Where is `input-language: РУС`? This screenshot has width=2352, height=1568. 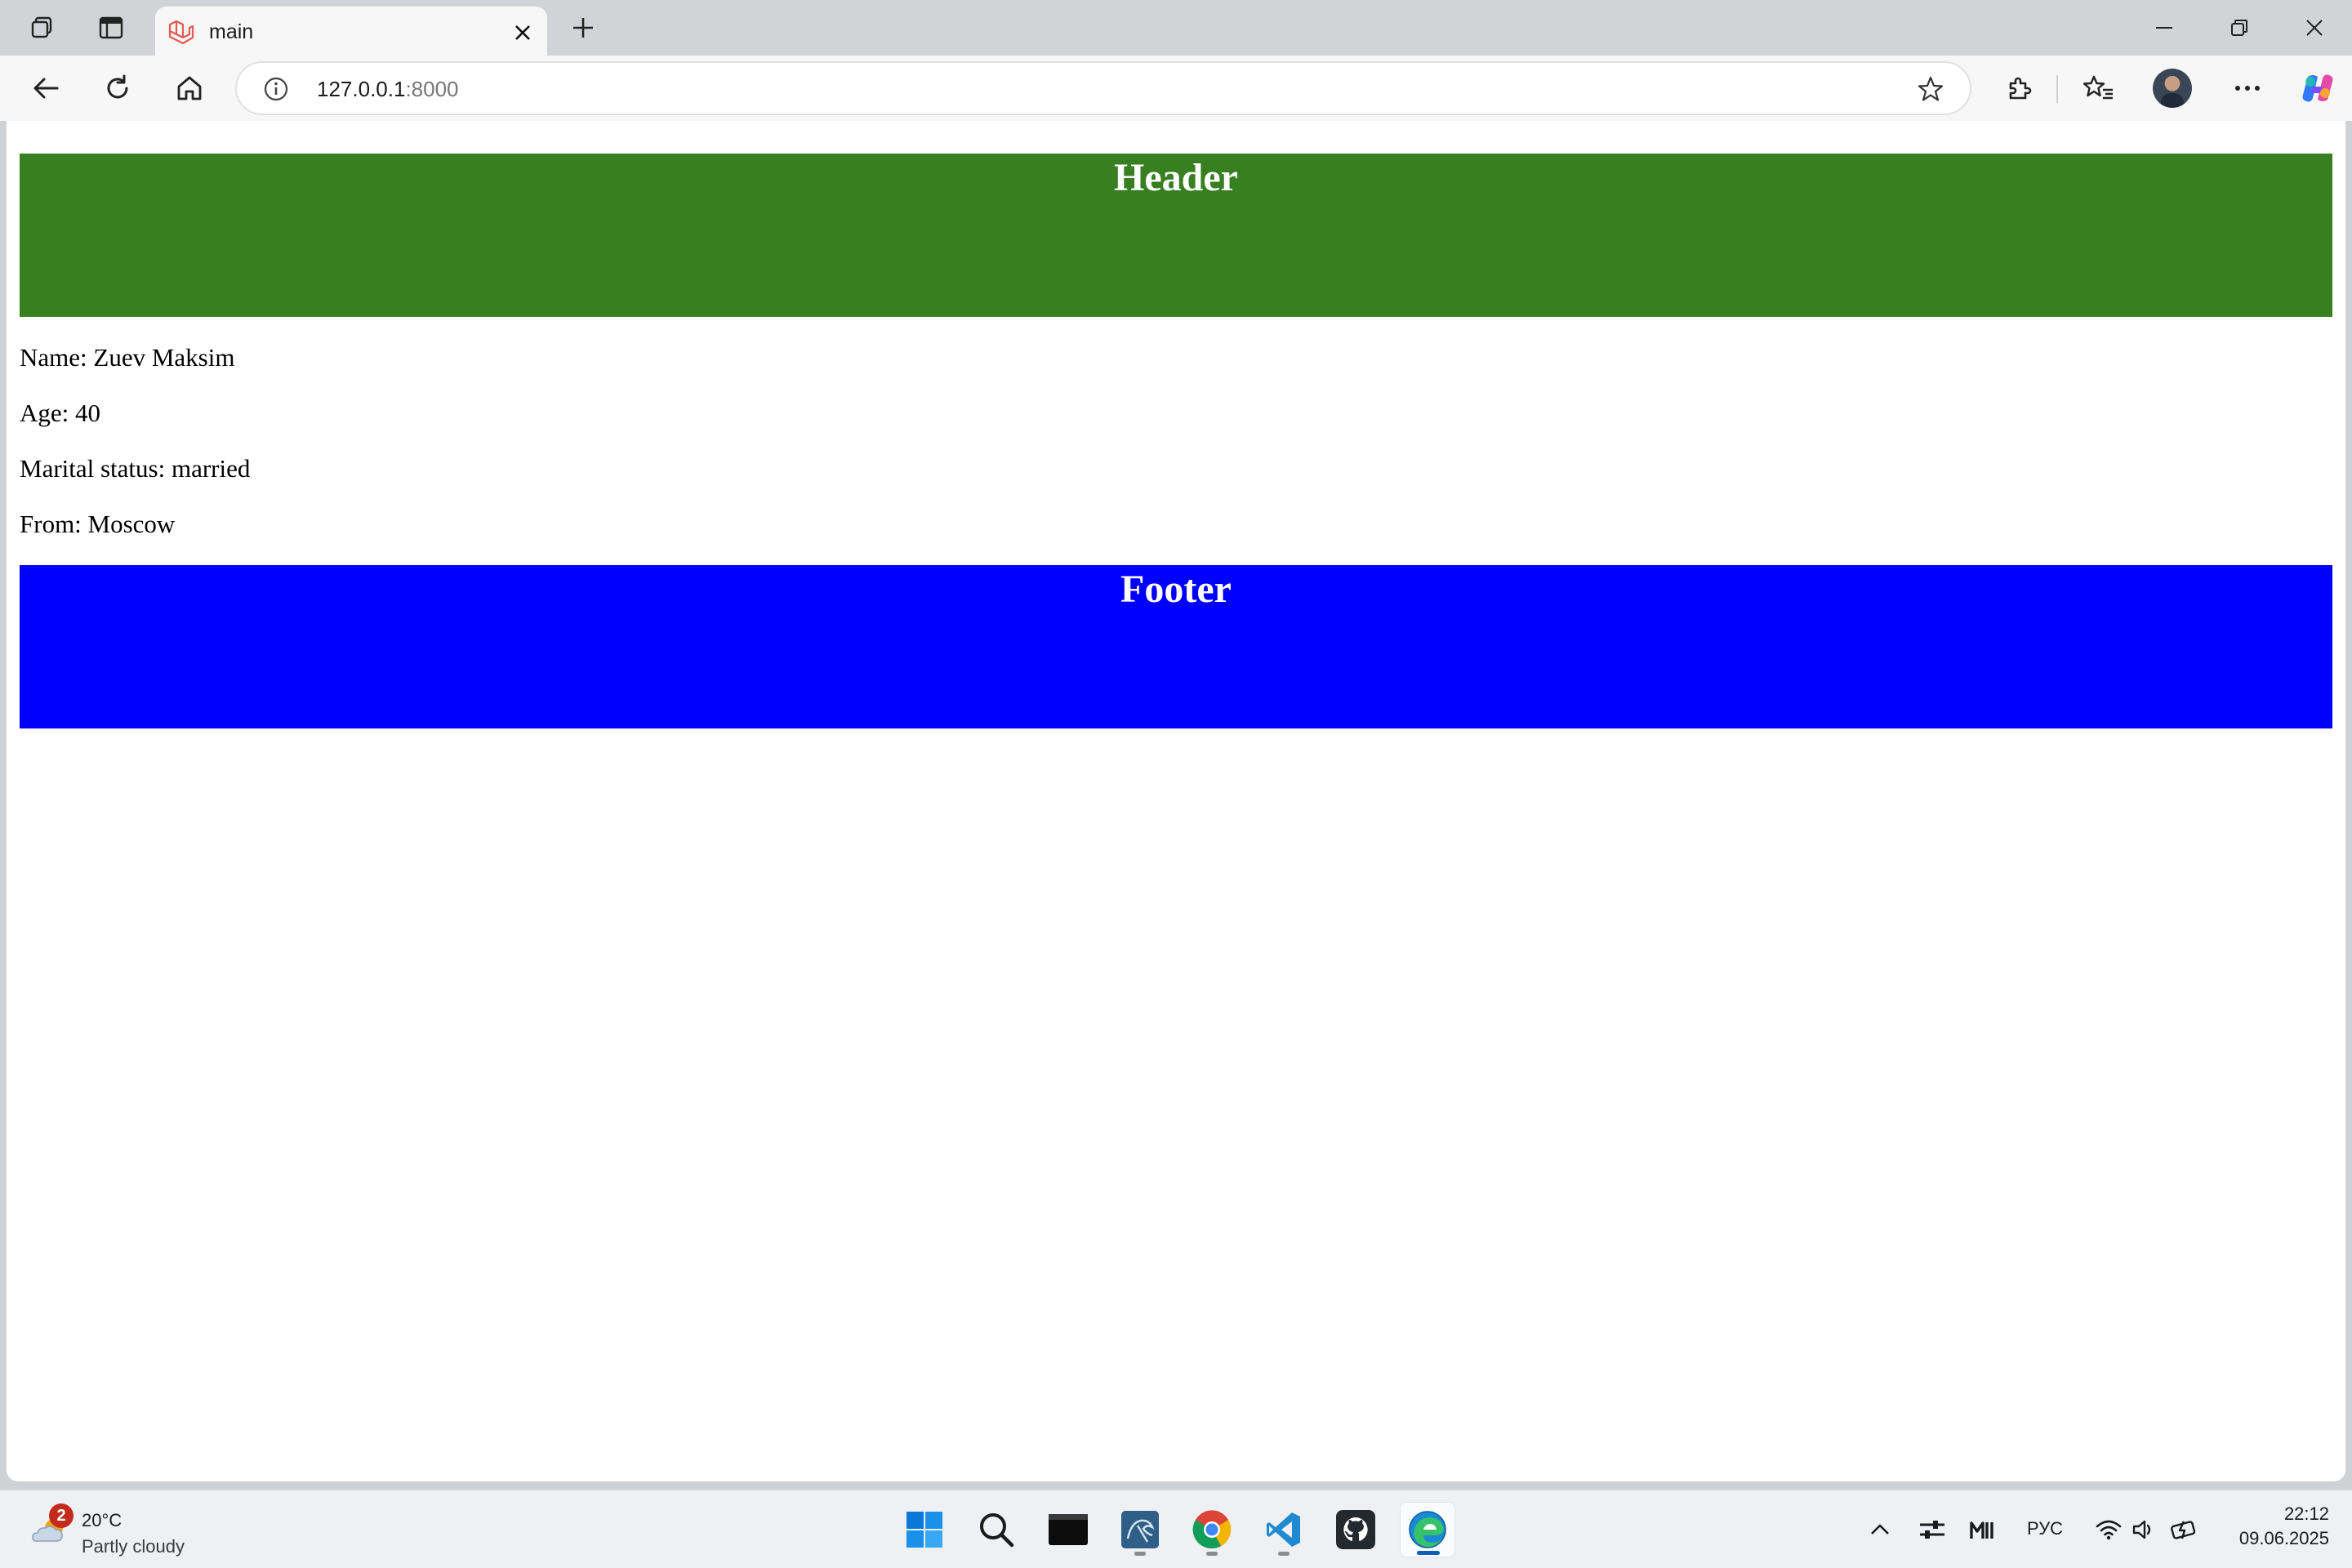 input-language: РУС is located at coordinates (2045, 1529).